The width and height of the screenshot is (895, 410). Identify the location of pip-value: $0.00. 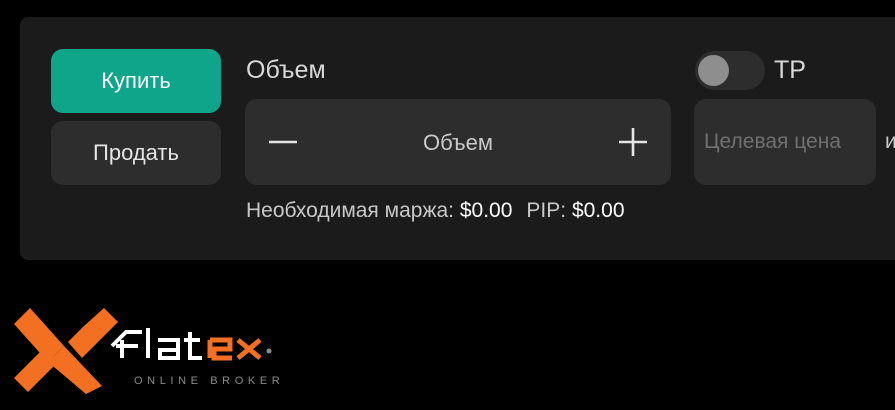
(598, 210).